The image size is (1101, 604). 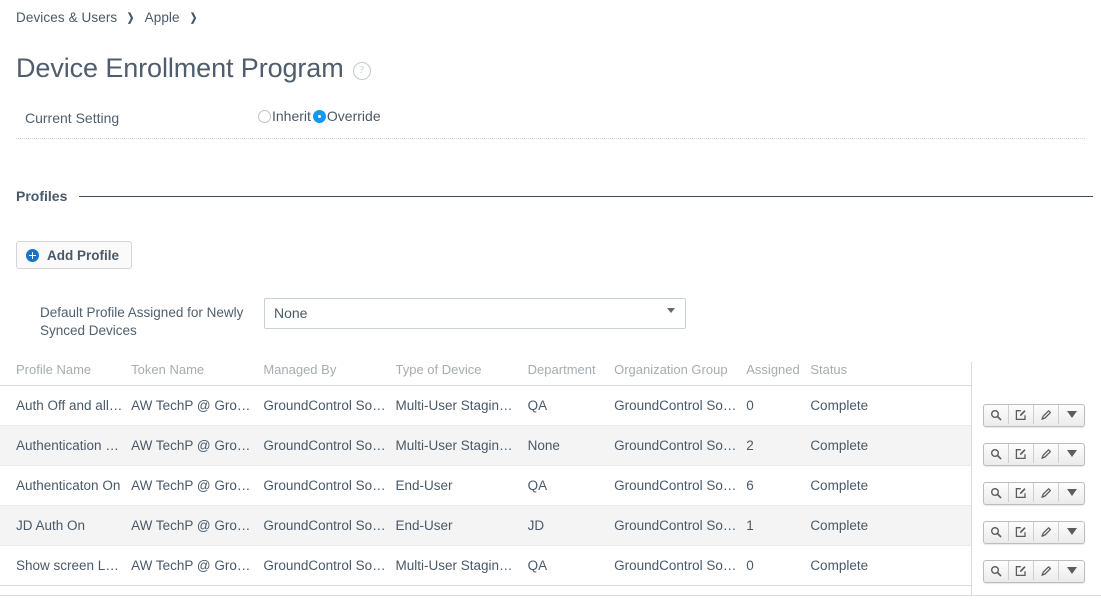 What do you see at coordinates (361, 71) in the screenshot?
I see `help-circle-icon: ?` at bounding box center [361, 71].